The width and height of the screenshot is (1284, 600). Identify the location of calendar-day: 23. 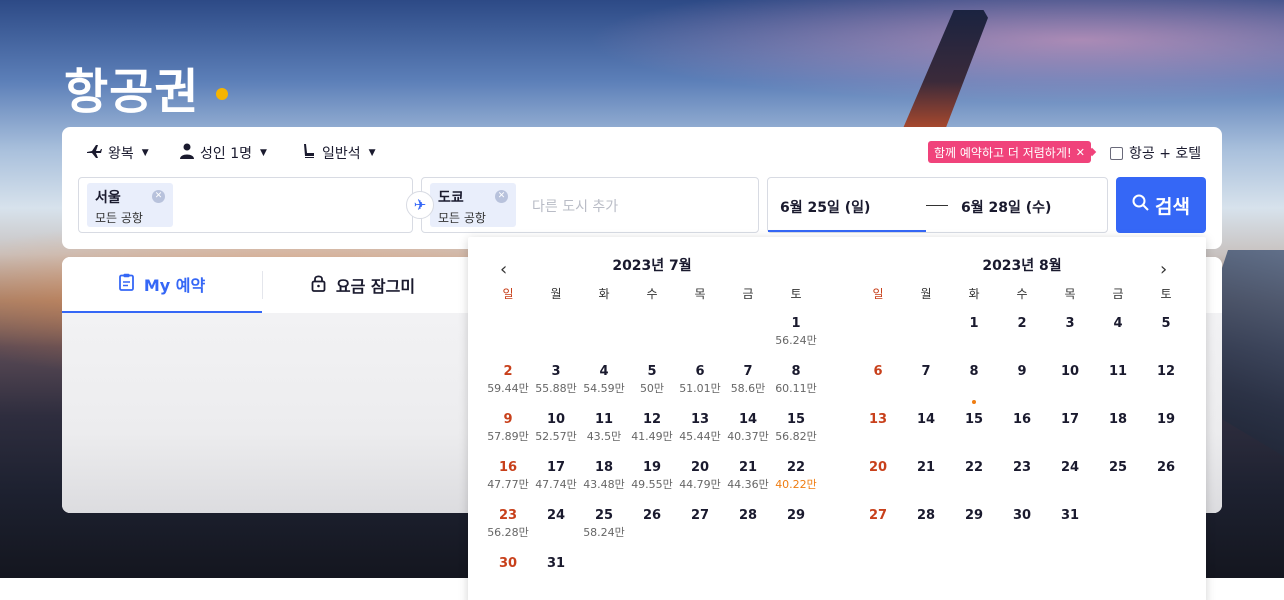
(1022, 484).